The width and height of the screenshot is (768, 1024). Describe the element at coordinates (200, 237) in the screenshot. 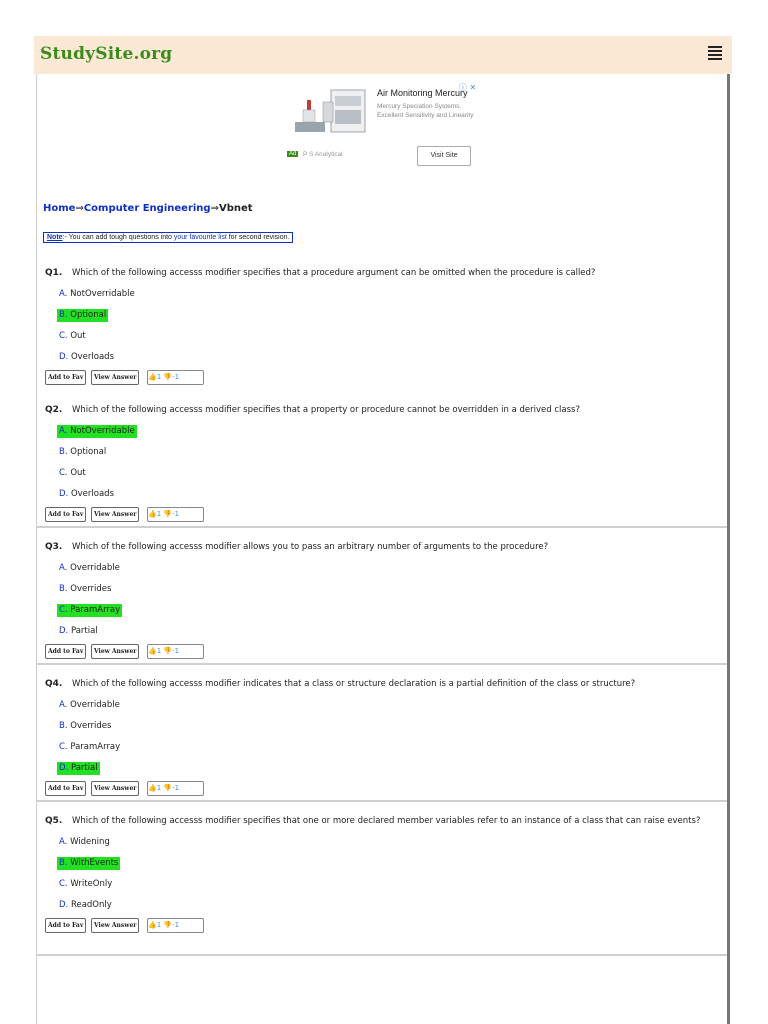

I see `favourite-list-link: your favourite list` at that location.